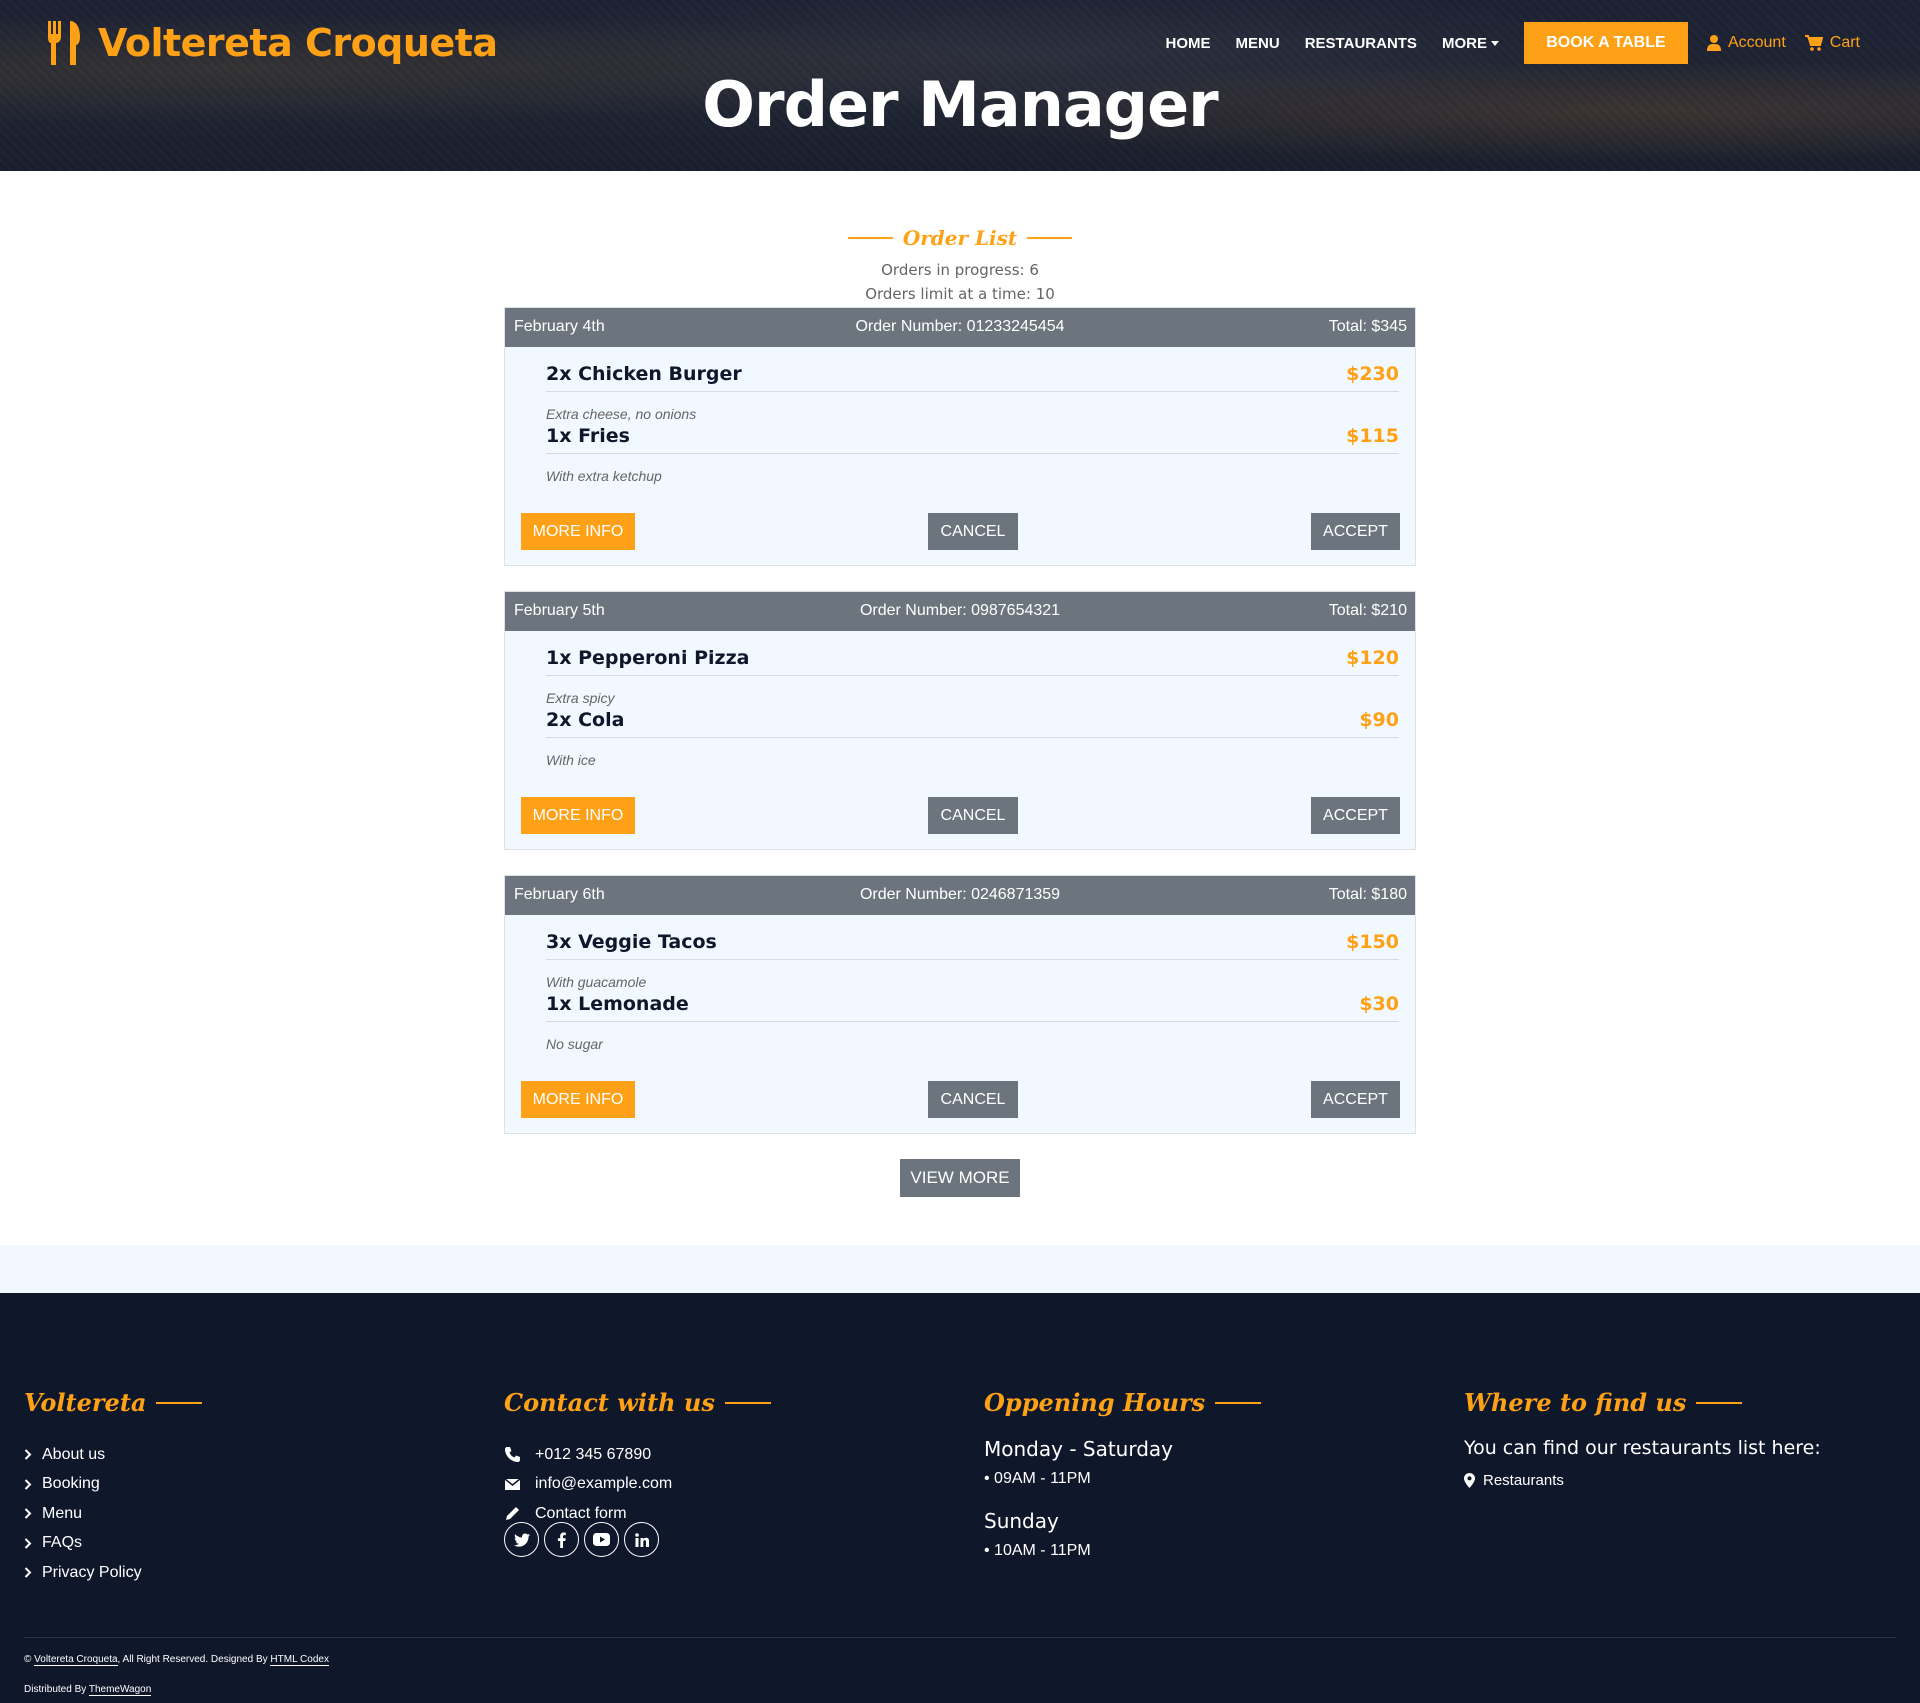 The image size is (1920, 1703). Describe the element at coordinates (85, 1402) in the screenshot. I see `footer-heading-text: Voltereta` at that location.